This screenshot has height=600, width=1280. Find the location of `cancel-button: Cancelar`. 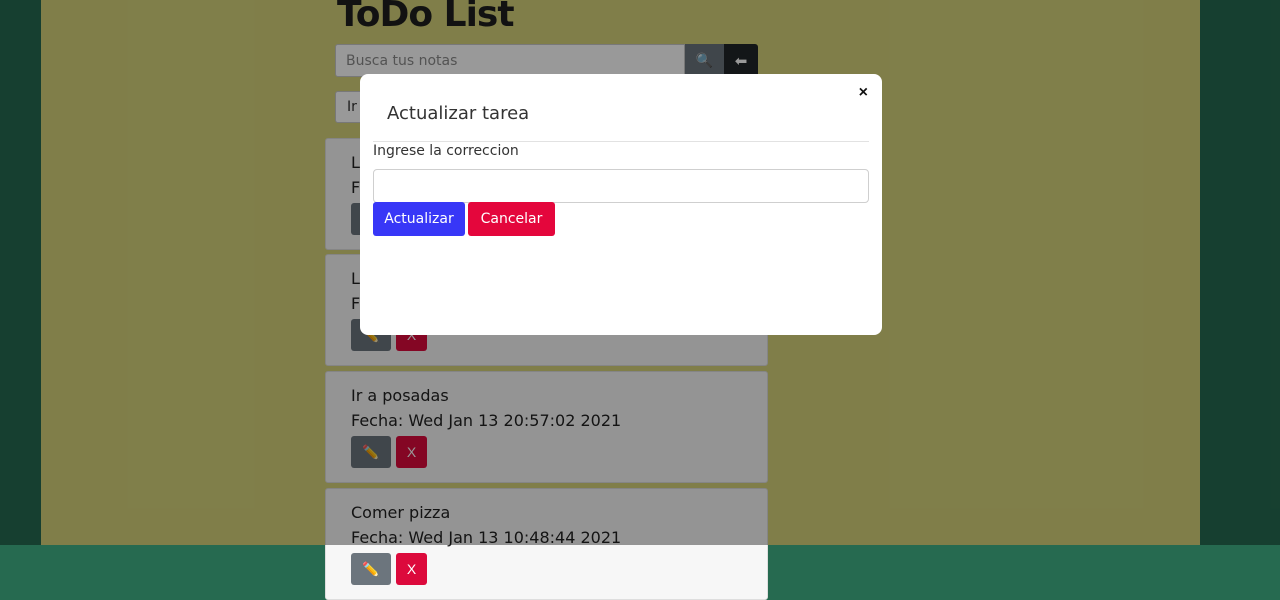

cancel-button: Cancelar is located at coordinates (511, 219).